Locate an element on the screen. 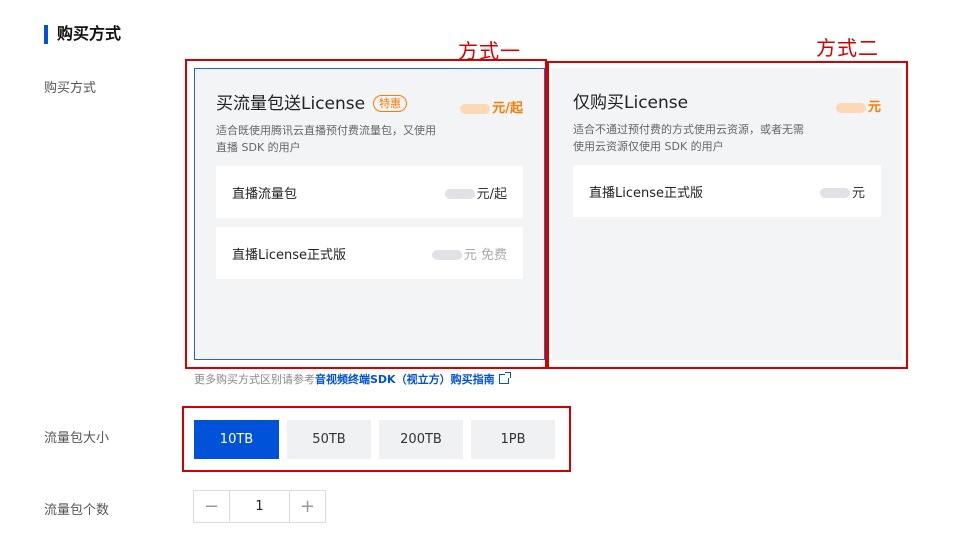  package-count-value: 1 is located at coordinates (259, 506).